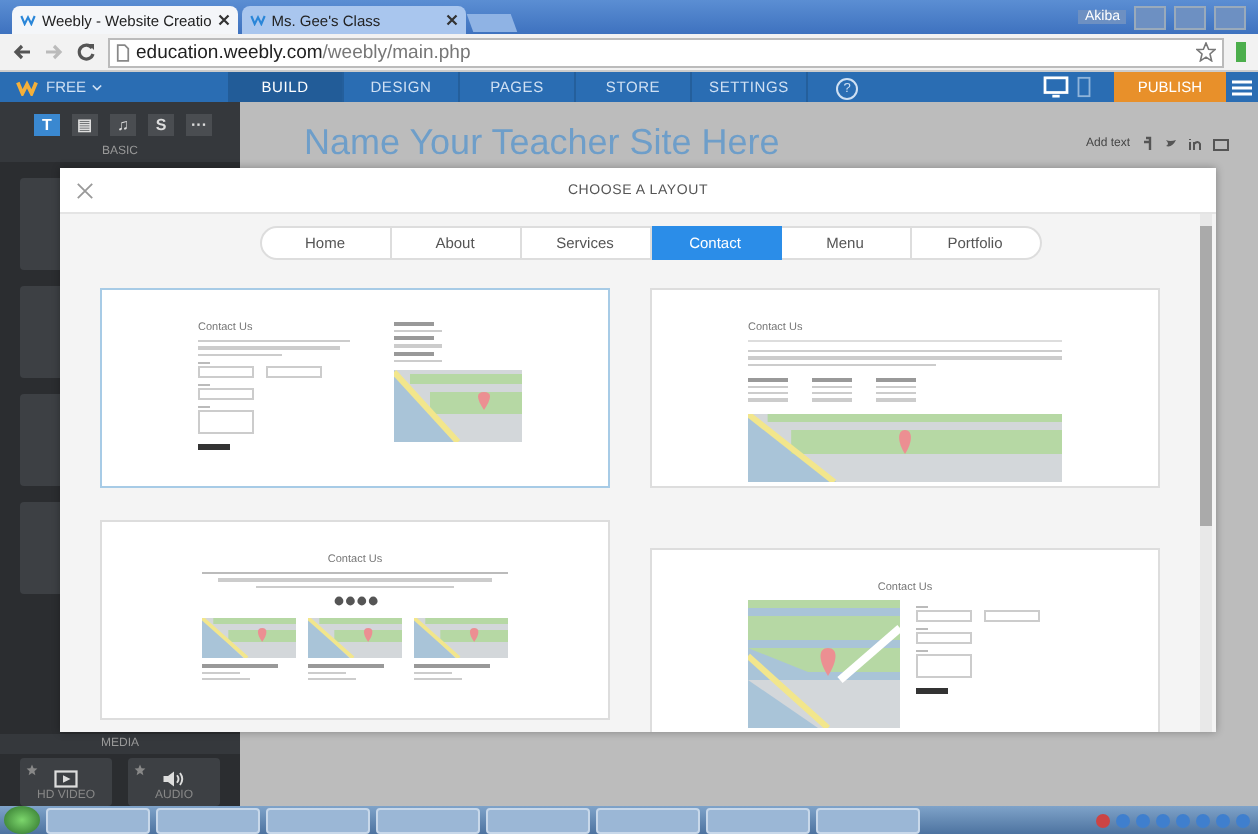  What do you see at coordinates (85, 125) in the screenshot?
I see `element-category-button: ▤` at bounding box center [85, 125].